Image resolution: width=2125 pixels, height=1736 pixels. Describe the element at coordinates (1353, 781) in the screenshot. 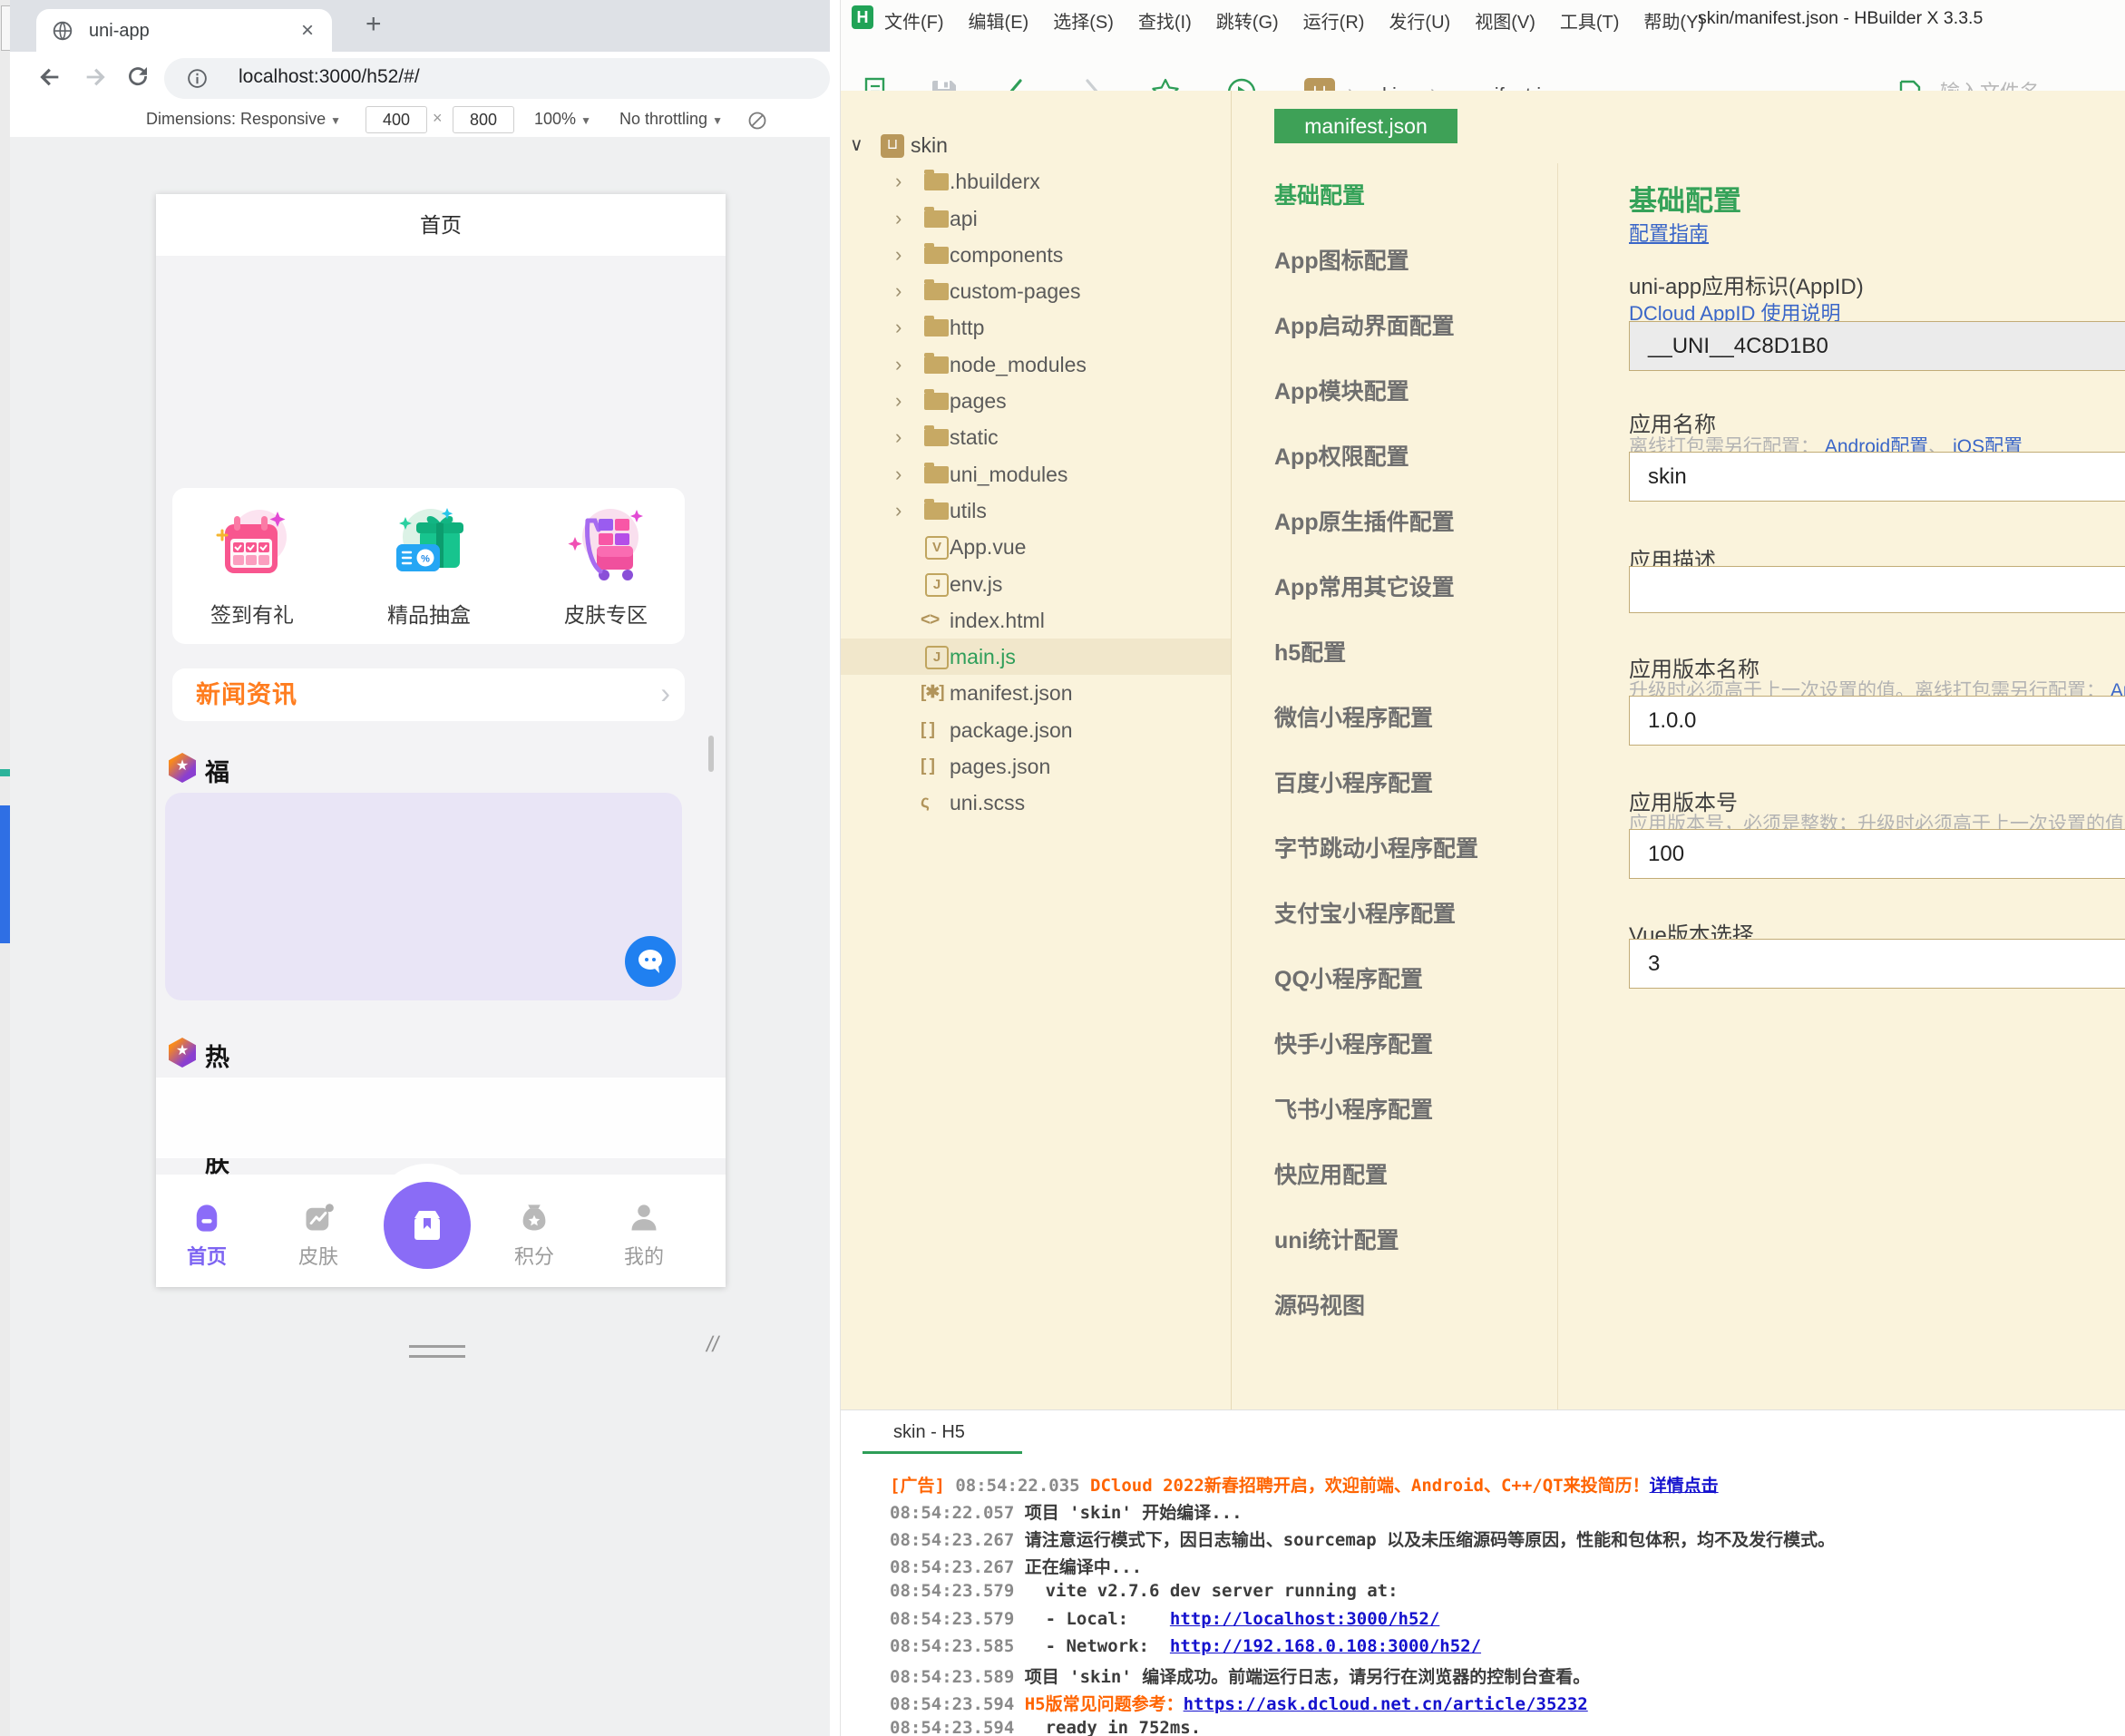

I see `section-百度小程序配置: 百度小程序配置` at that location.